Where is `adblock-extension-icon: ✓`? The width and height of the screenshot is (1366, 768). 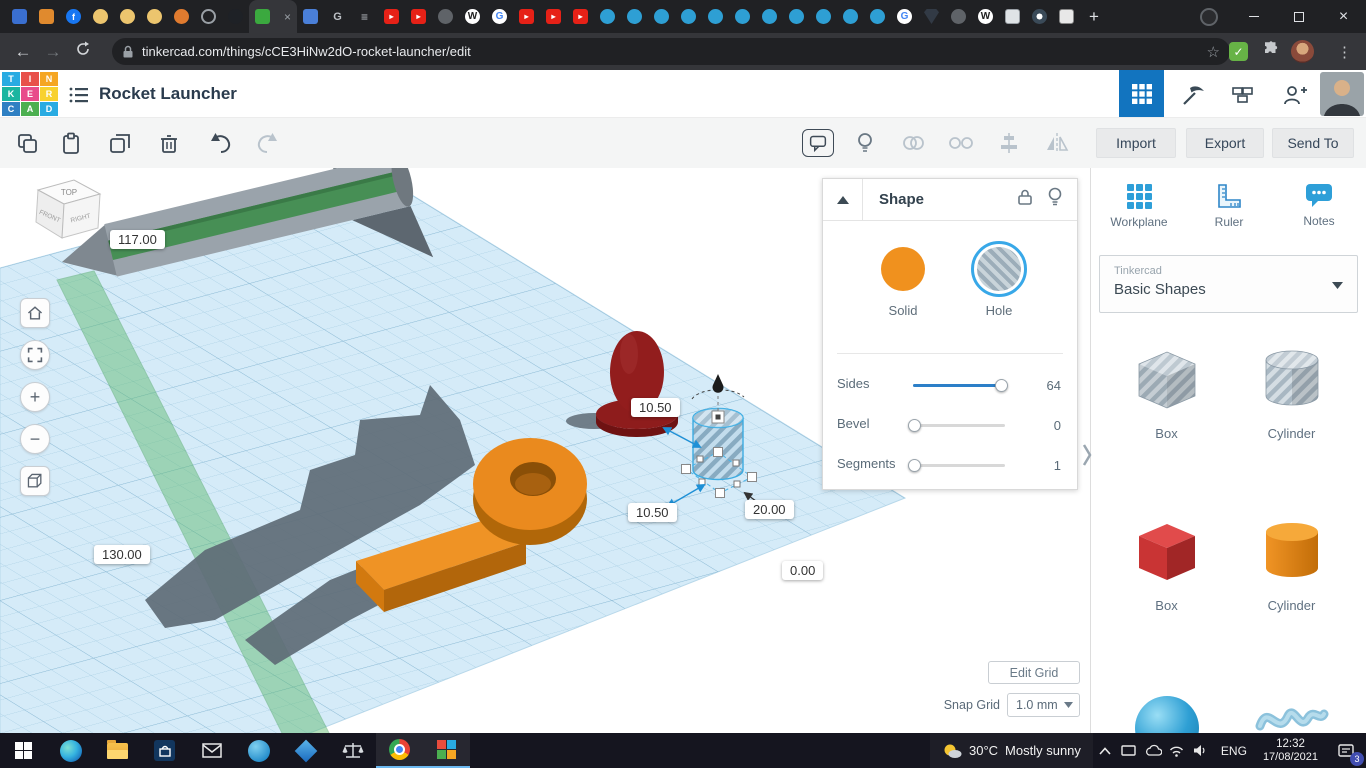
adblock-extension-icon: ✓ is located at coordinates (1238, 51).